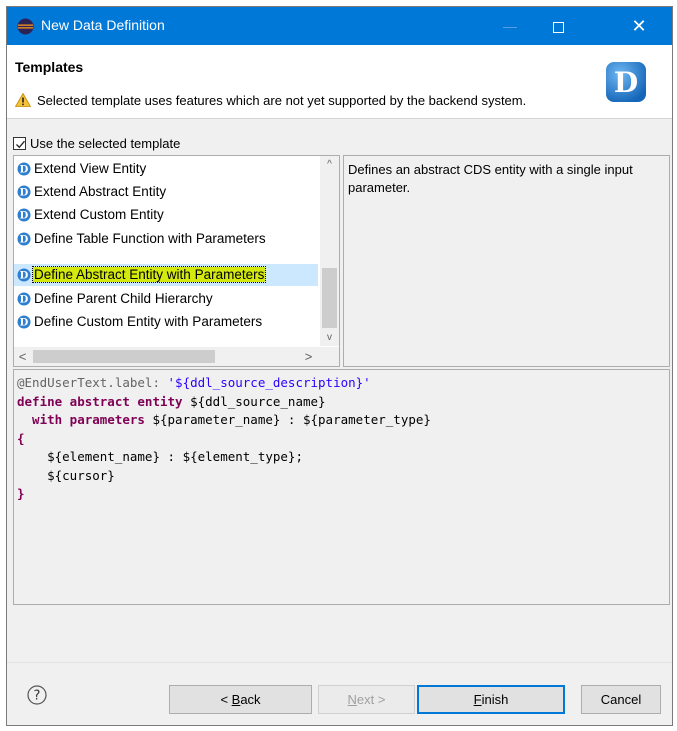  What do you see at coordinates (25, 26) in the screenshot?
I see `eclipse-icon` at bounding box center [25, 26].